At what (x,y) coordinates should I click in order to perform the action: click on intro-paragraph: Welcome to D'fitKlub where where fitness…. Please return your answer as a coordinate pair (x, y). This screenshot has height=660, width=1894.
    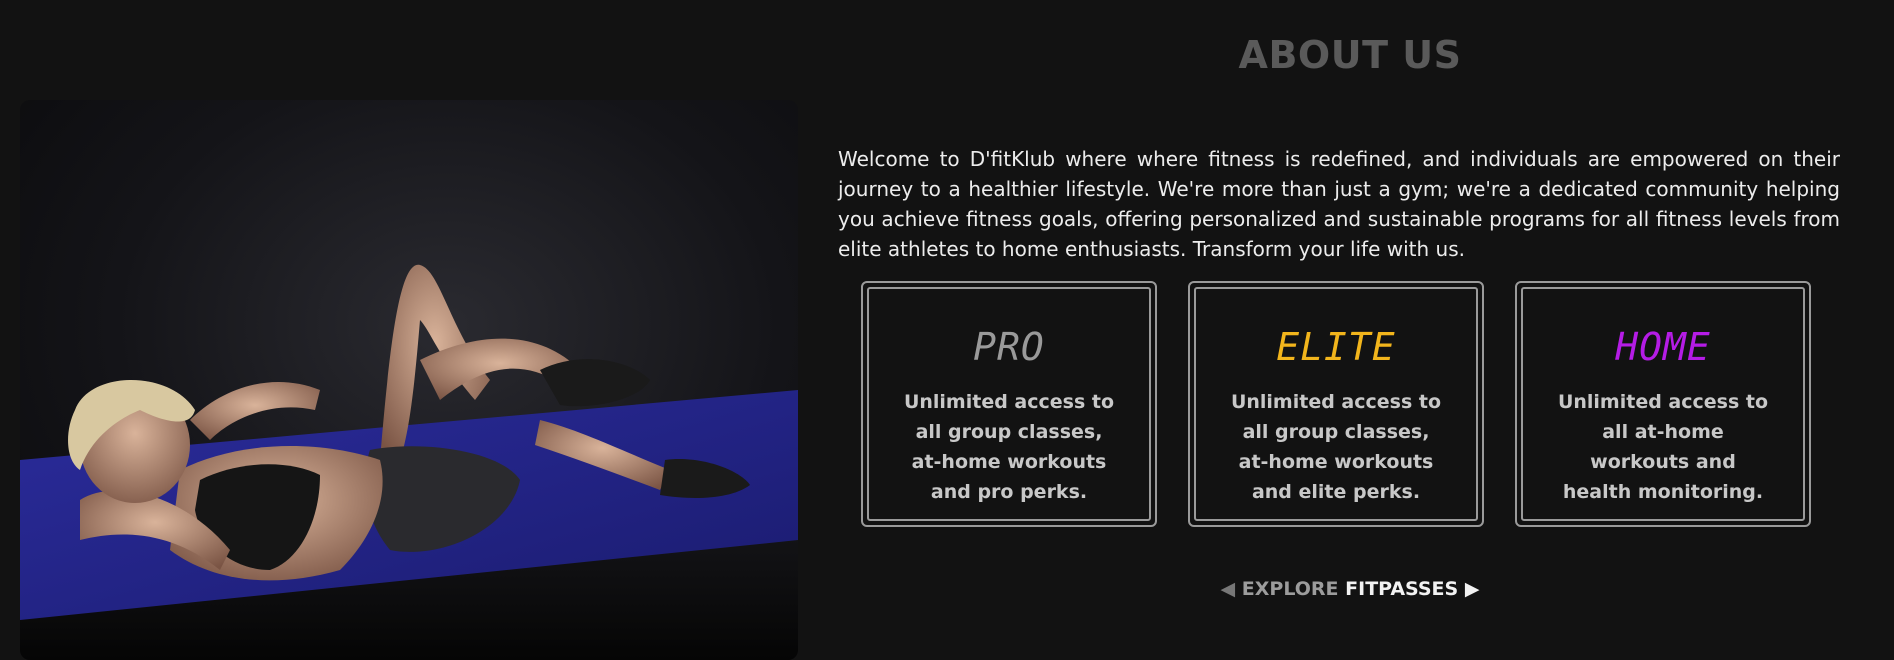
    Looking at the image, I should click on (1339, 204).